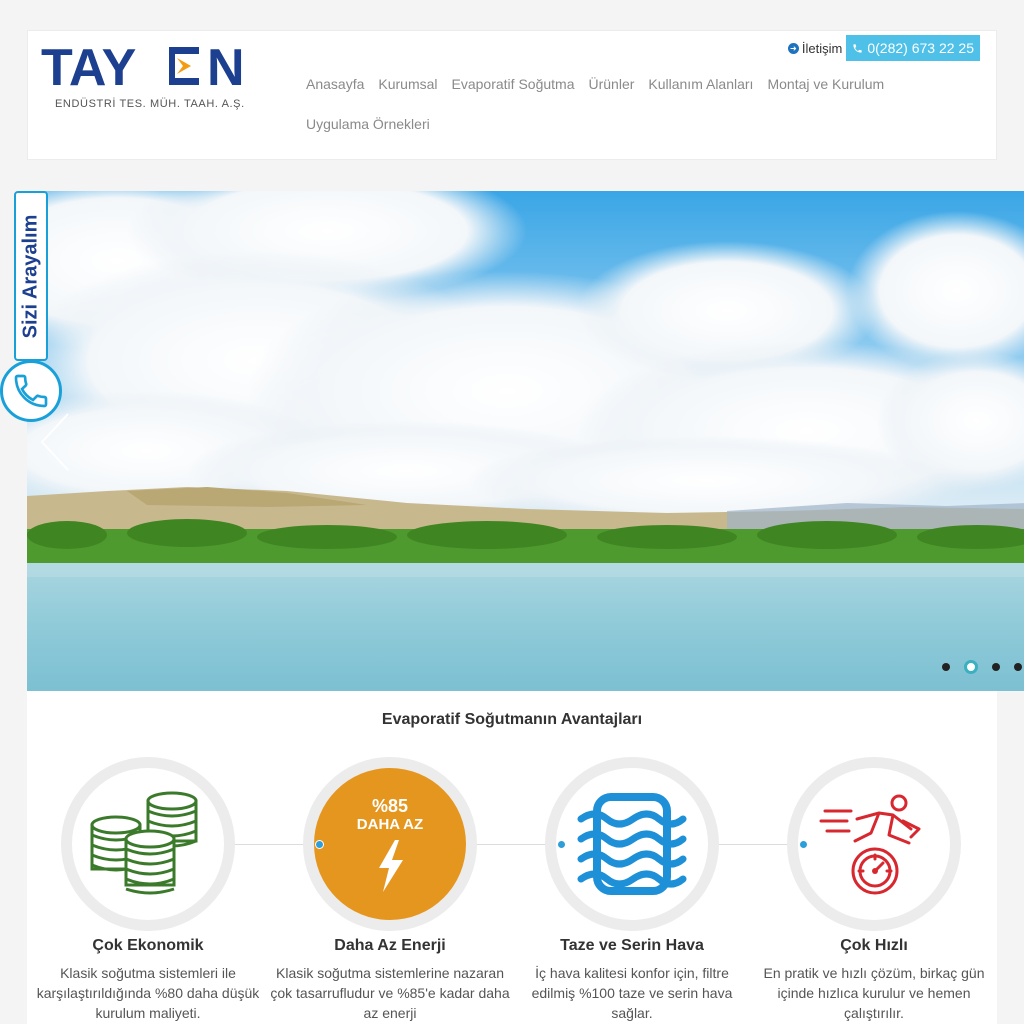  I want to click on callback-widget-label-wrap: Sizi Arayalım, so click(31, 276).